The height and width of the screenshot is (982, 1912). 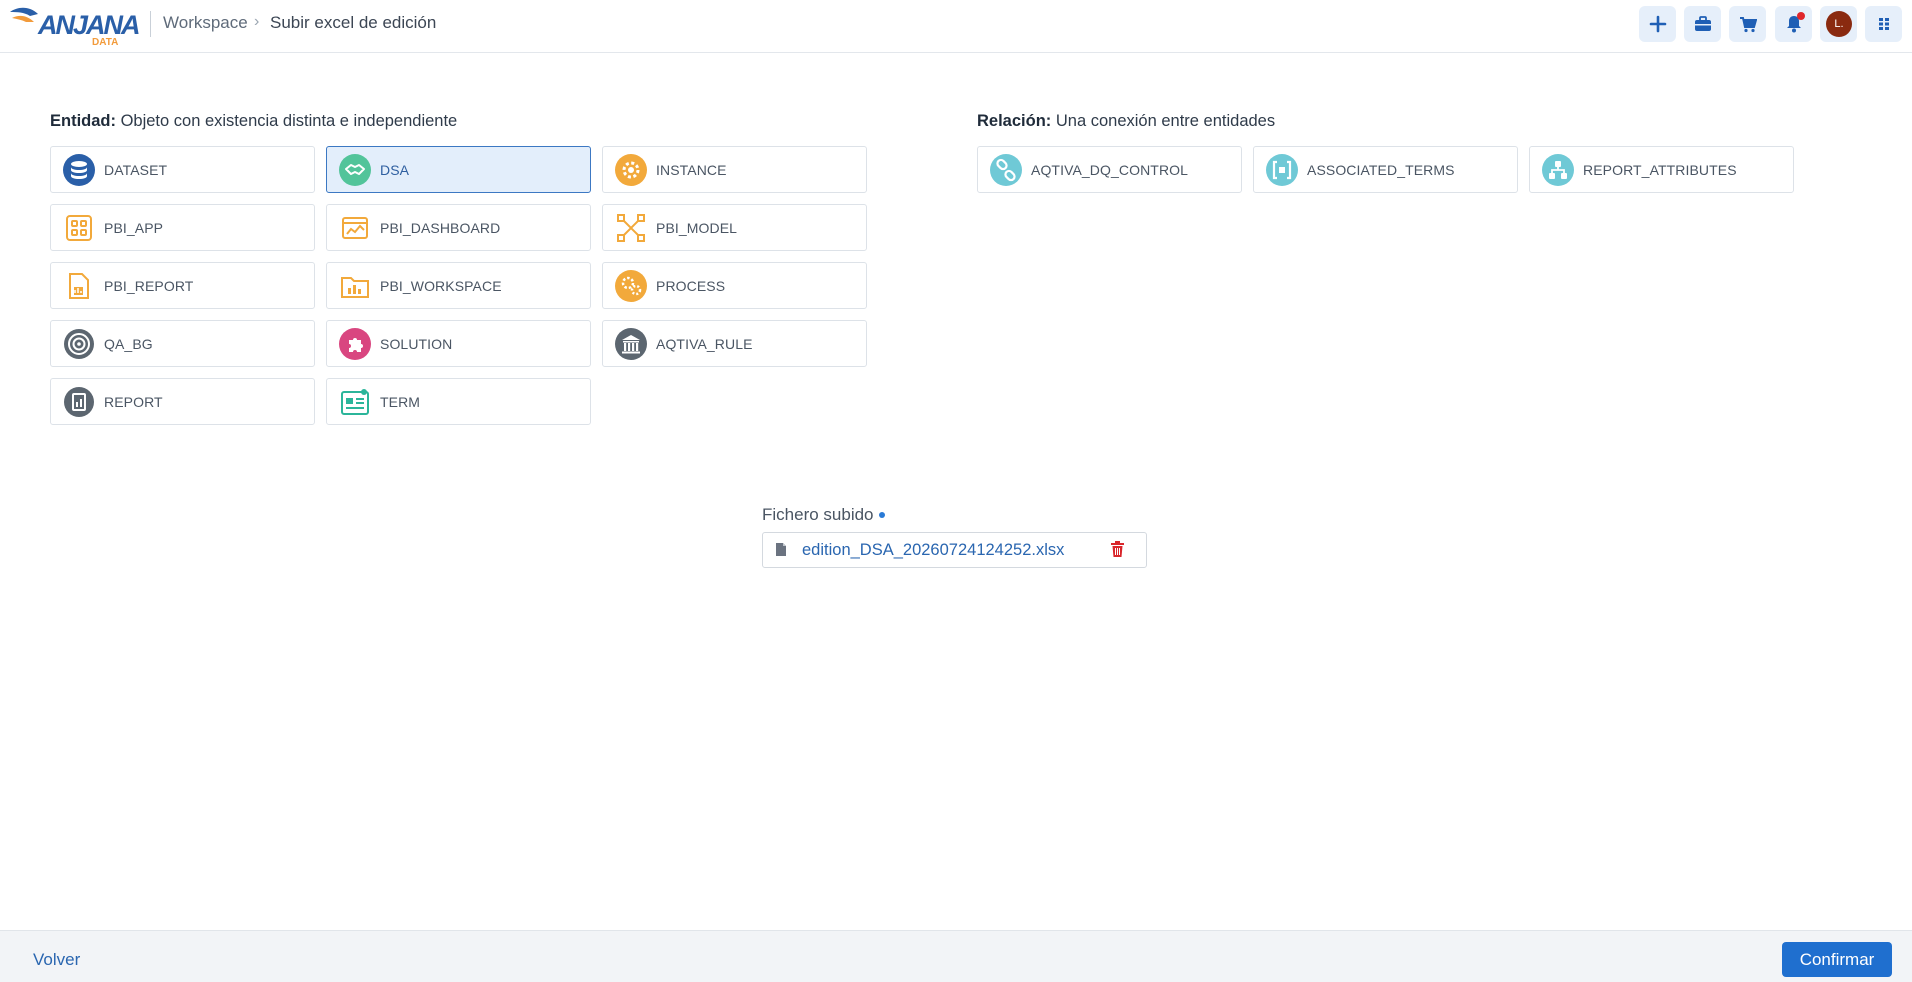 What do you see at coordinates (1117, 549) in the screenshot?
I see `trash-icon` at bounding box center [1117, 549].